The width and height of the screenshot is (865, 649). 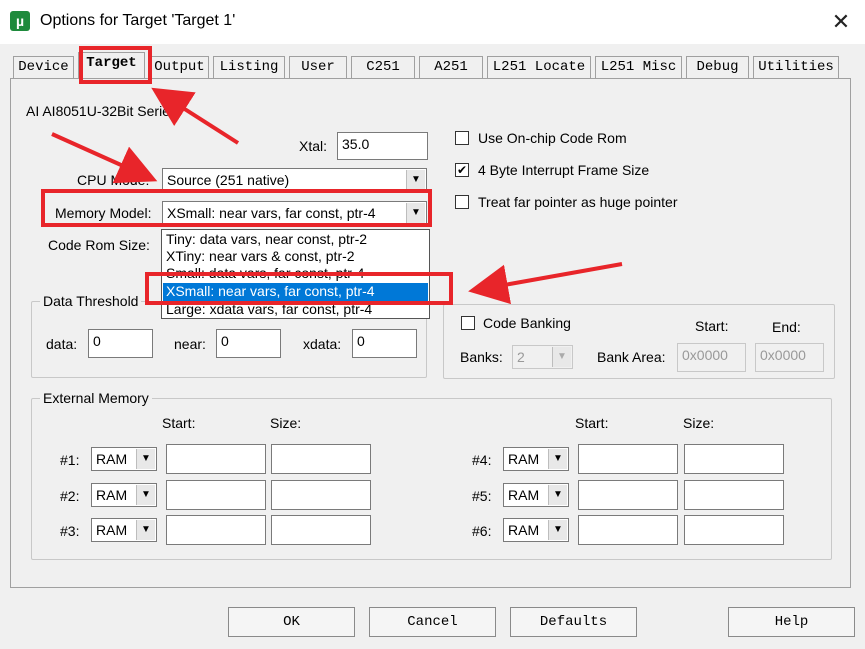 I want to click on arrow-to-target-tab, so click(x=195, y=116).